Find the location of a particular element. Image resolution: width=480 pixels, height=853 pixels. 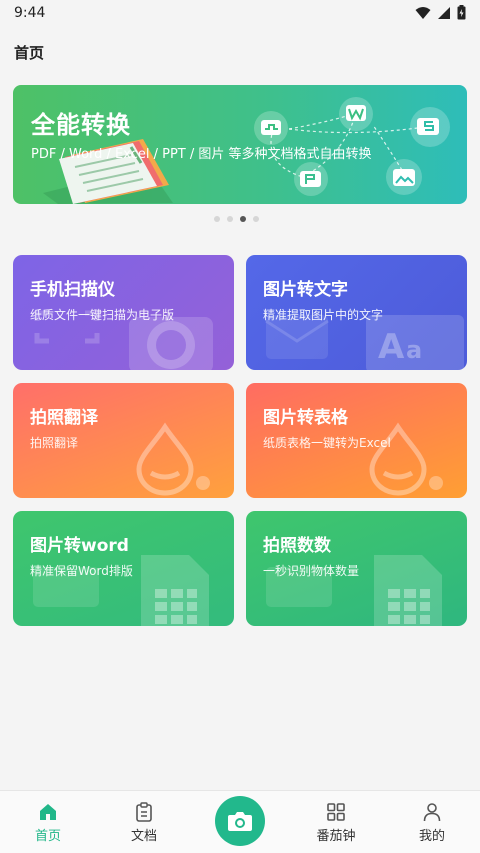

nav-item-home: 首页 is located at coordinates (48, 822).